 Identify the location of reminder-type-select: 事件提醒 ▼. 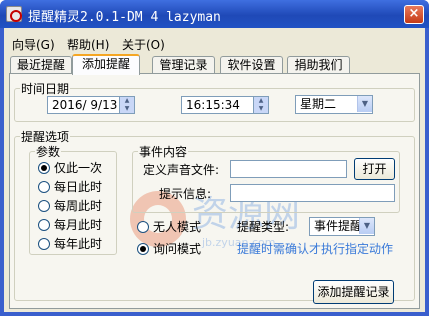
(342, 226).